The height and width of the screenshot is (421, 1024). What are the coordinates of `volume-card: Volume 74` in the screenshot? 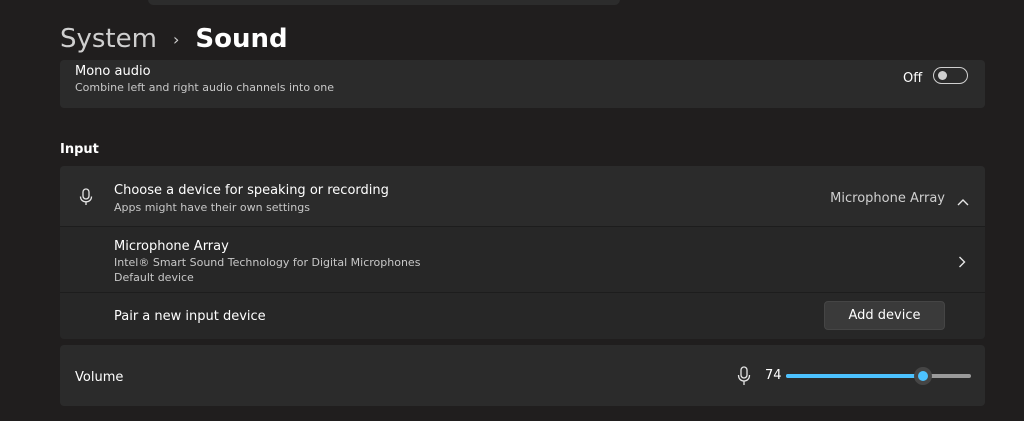 It's located at (522, 375).